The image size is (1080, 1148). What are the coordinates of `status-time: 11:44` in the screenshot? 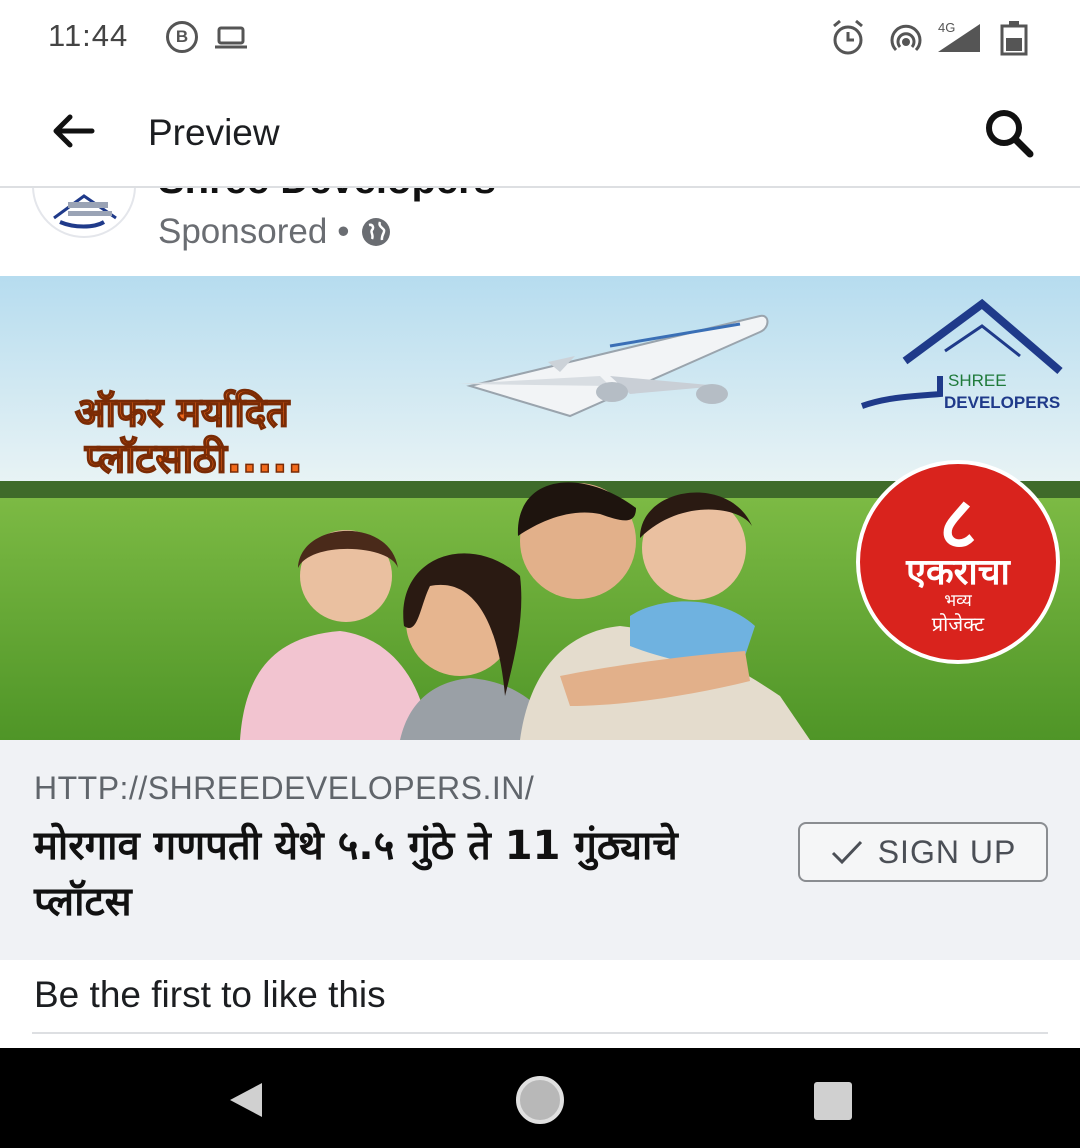 It's located at (88, 35).